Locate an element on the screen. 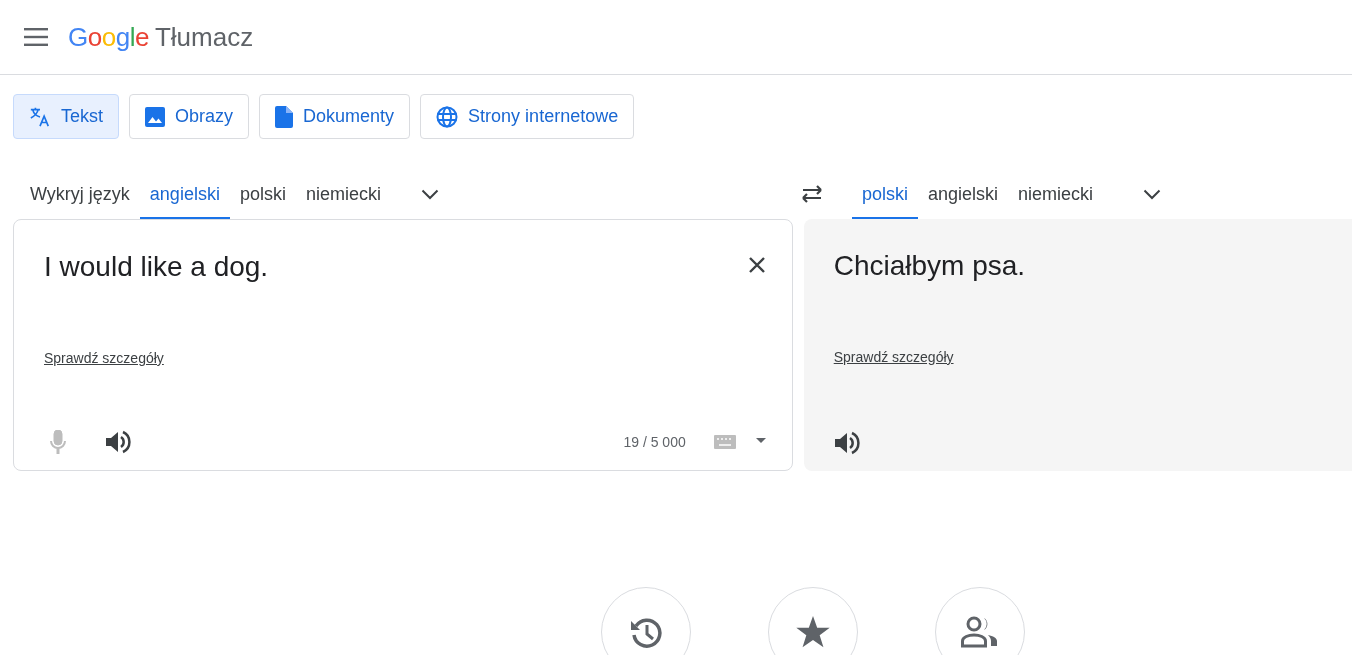 The image size is (1352, 655). translation-text: Chciałbym psa. is located at coordinates (929, 265).